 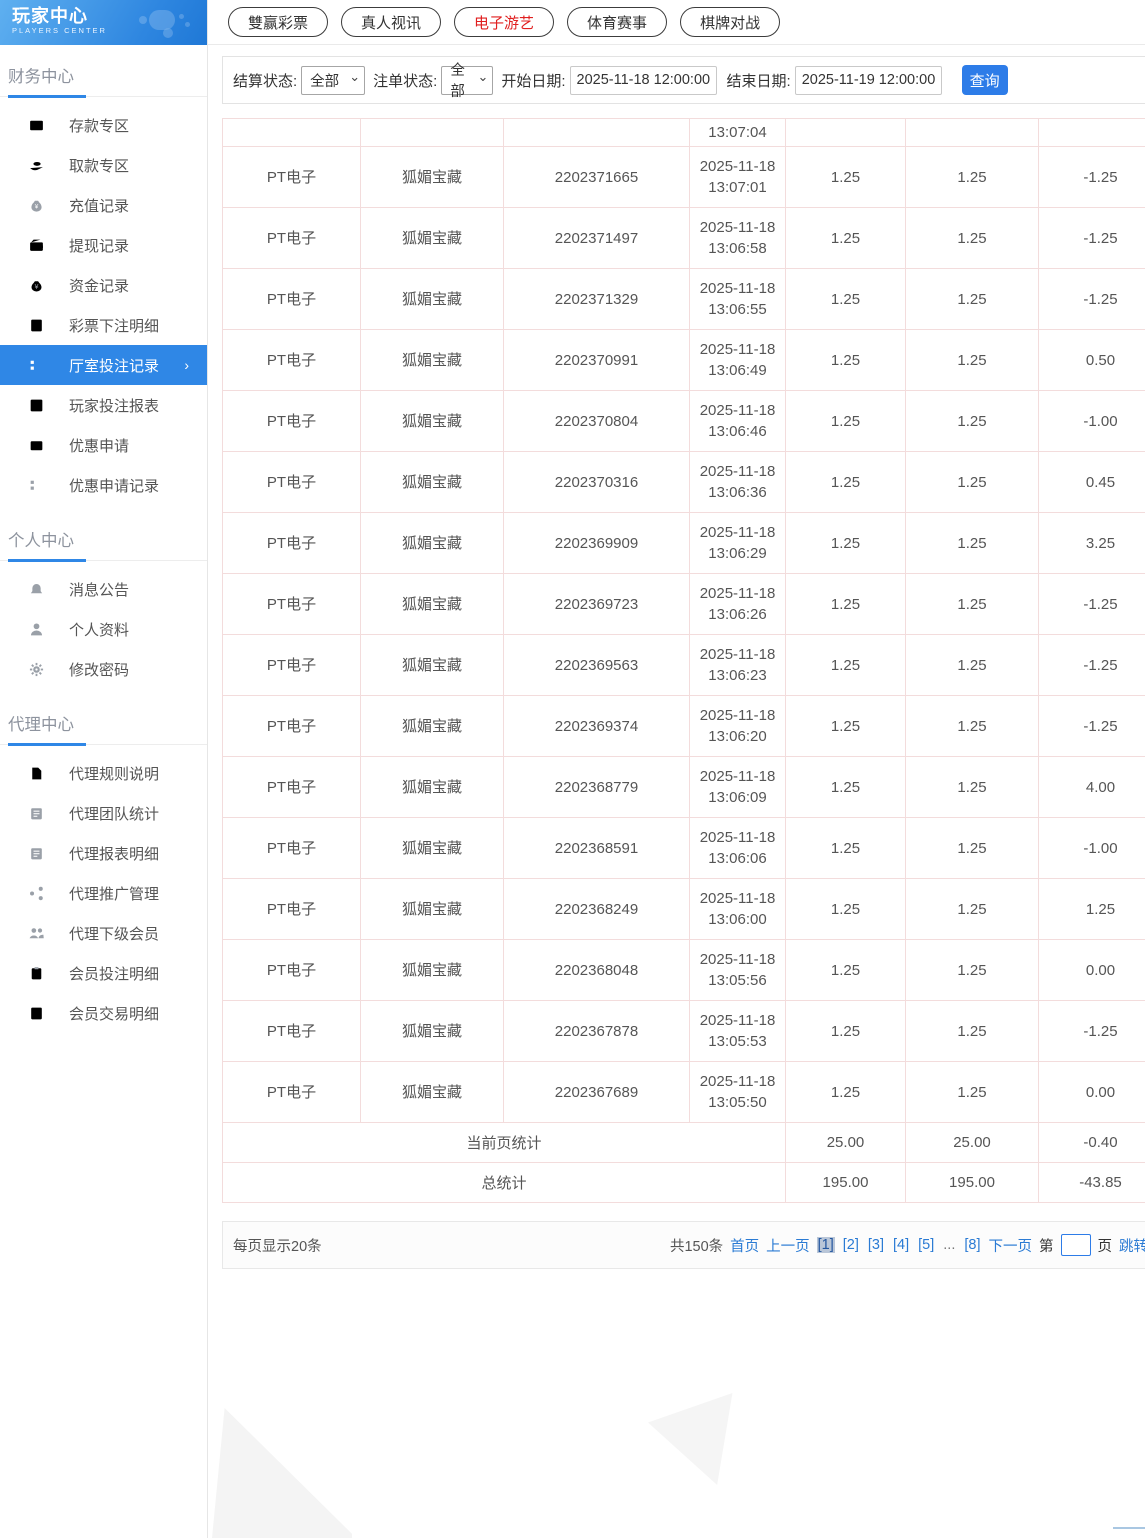 What do you see at coordinates (984, 80) in the screenshot?
I see `query-button: 查询` at bounding box center [984, 80].